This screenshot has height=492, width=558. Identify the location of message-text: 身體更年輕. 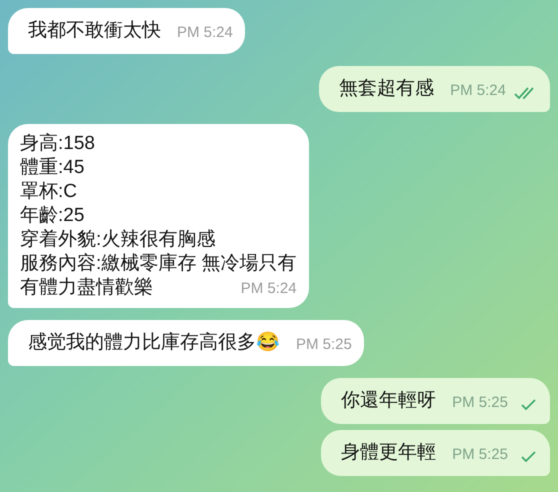
(388, 453).